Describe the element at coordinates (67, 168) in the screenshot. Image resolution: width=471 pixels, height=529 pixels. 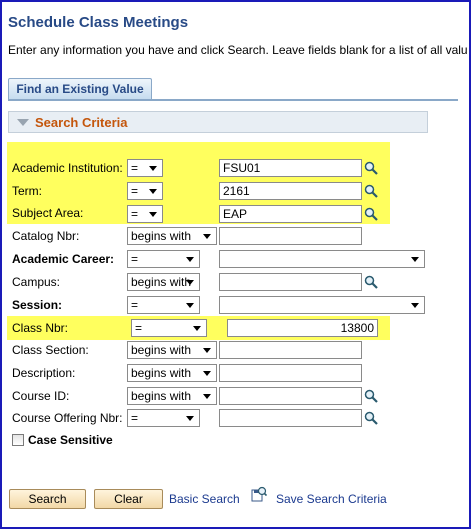
I see `label-academic-institution: Academic Institution:` at that location.